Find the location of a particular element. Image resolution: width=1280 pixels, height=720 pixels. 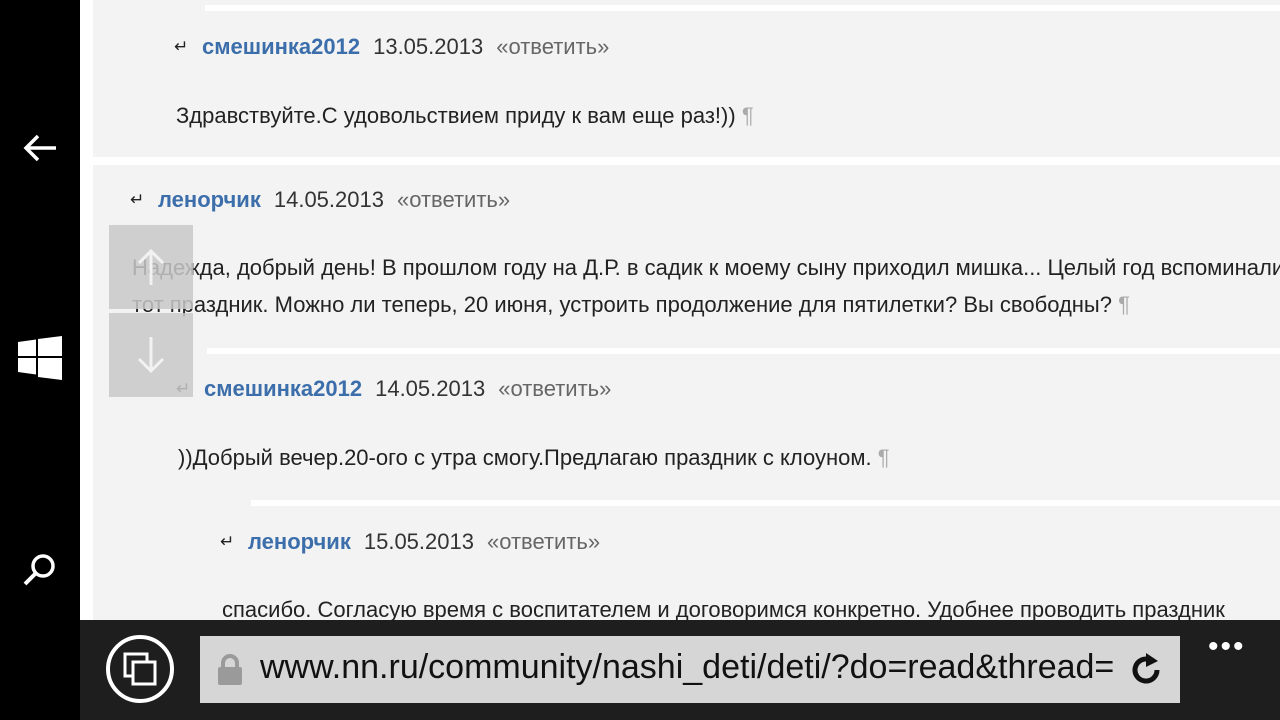

comment-date: 15.05.2013 is located at coordinates (418, 541).